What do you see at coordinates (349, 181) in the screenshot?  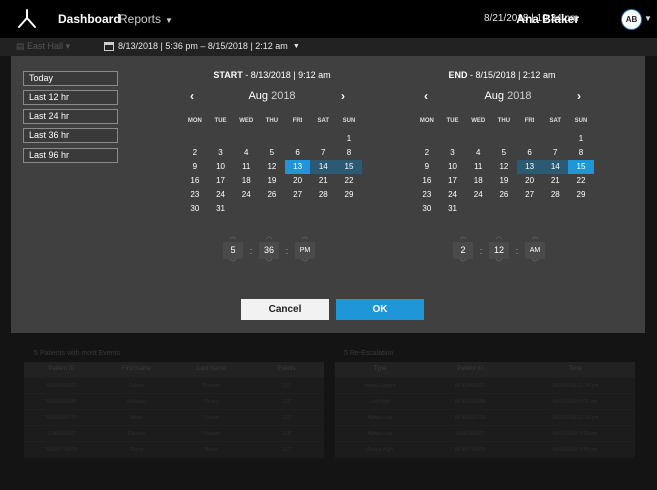 I see `start-day-cell: 22` at bounding box center [349, 181].